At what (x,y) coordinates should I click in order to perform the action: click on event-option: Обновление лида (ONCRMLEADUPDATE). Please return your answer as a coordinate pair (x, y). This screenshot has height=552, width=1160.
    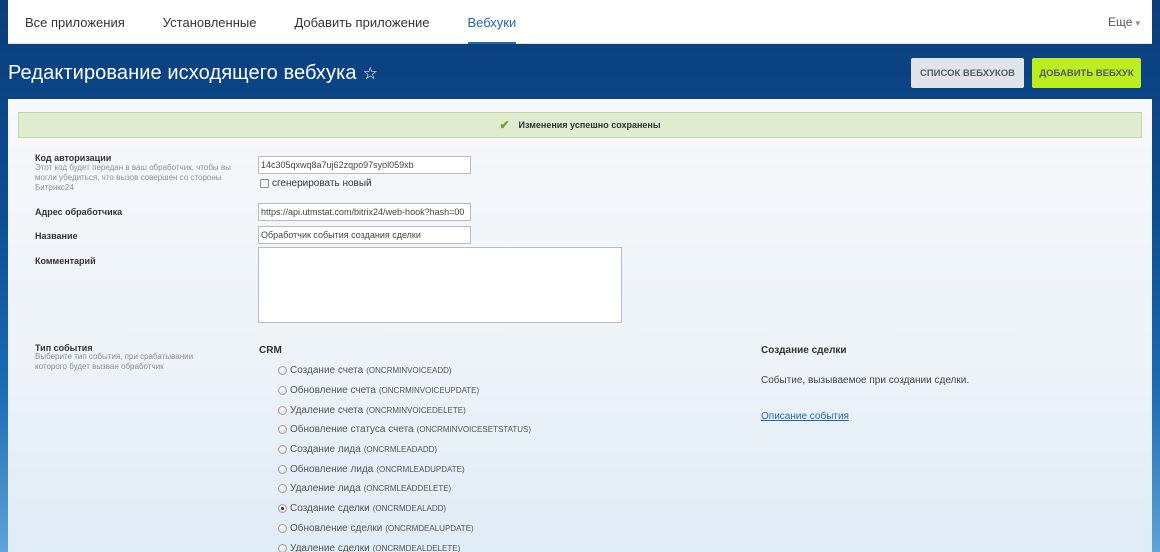
    Looking at the image, I should click on (404, 469).